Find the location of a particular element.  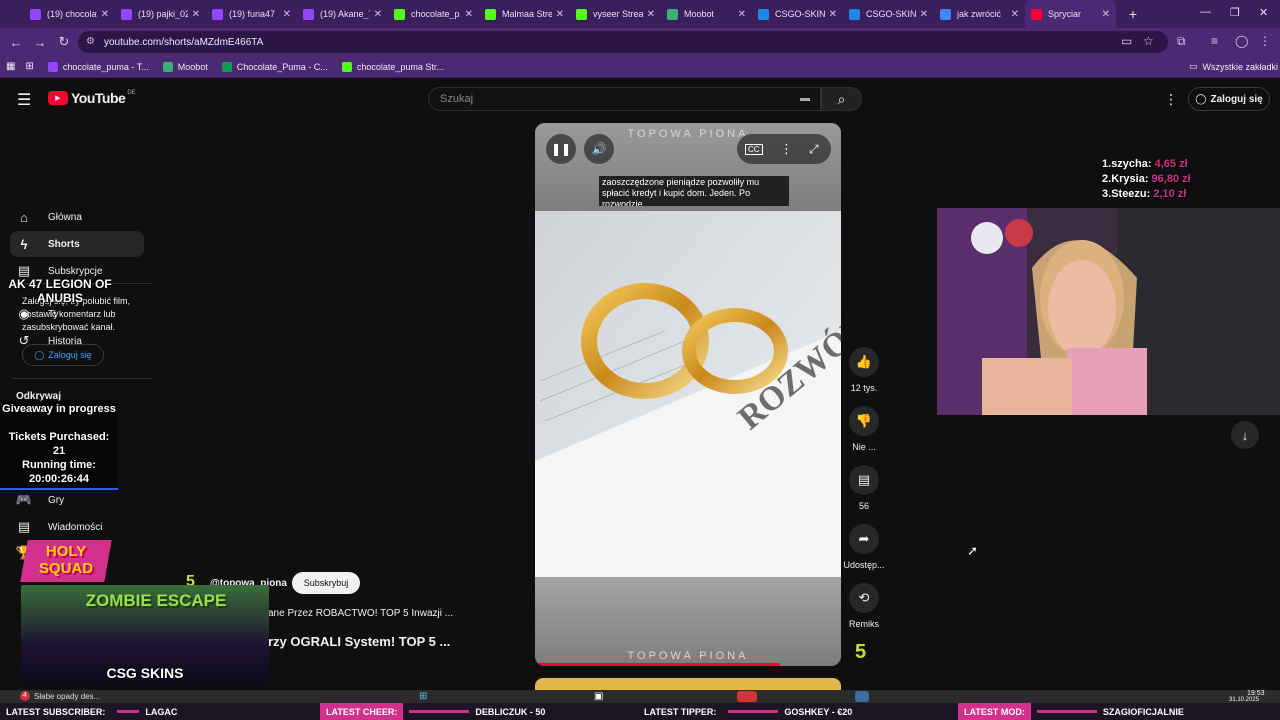

browser-tab: (19) pajki_02 ✕ is located at coordinates (160, 14).